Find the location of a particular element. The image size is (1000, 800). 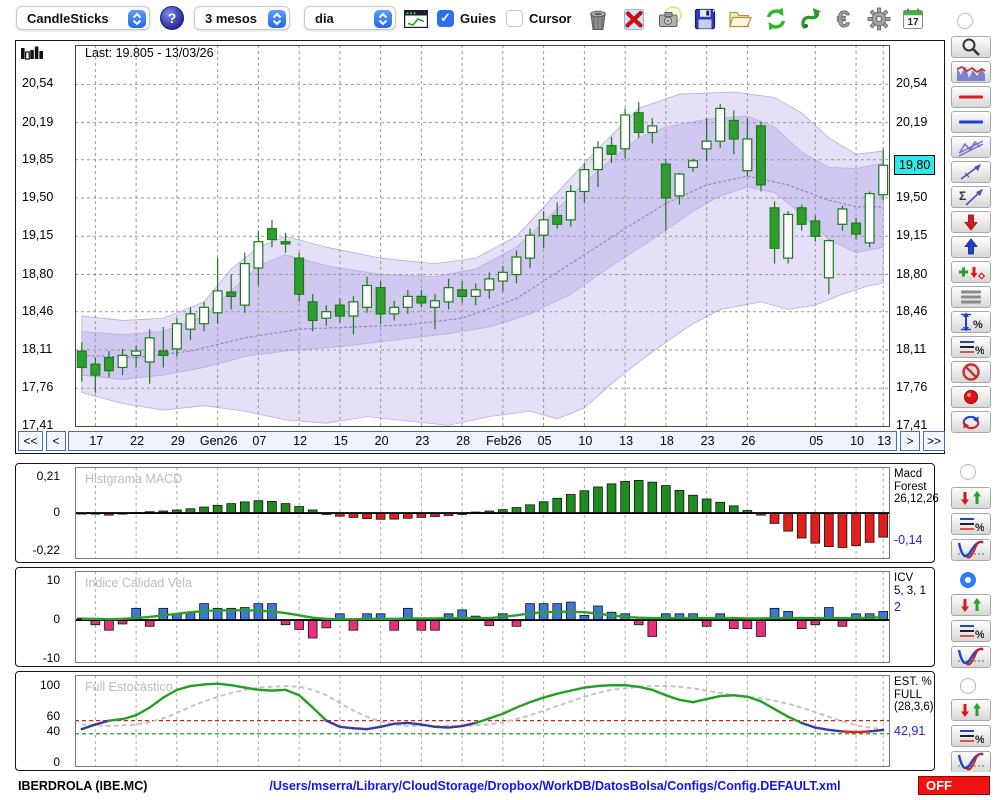

stochastic-lines-percent-button: % is located at coordinates (971, 736).